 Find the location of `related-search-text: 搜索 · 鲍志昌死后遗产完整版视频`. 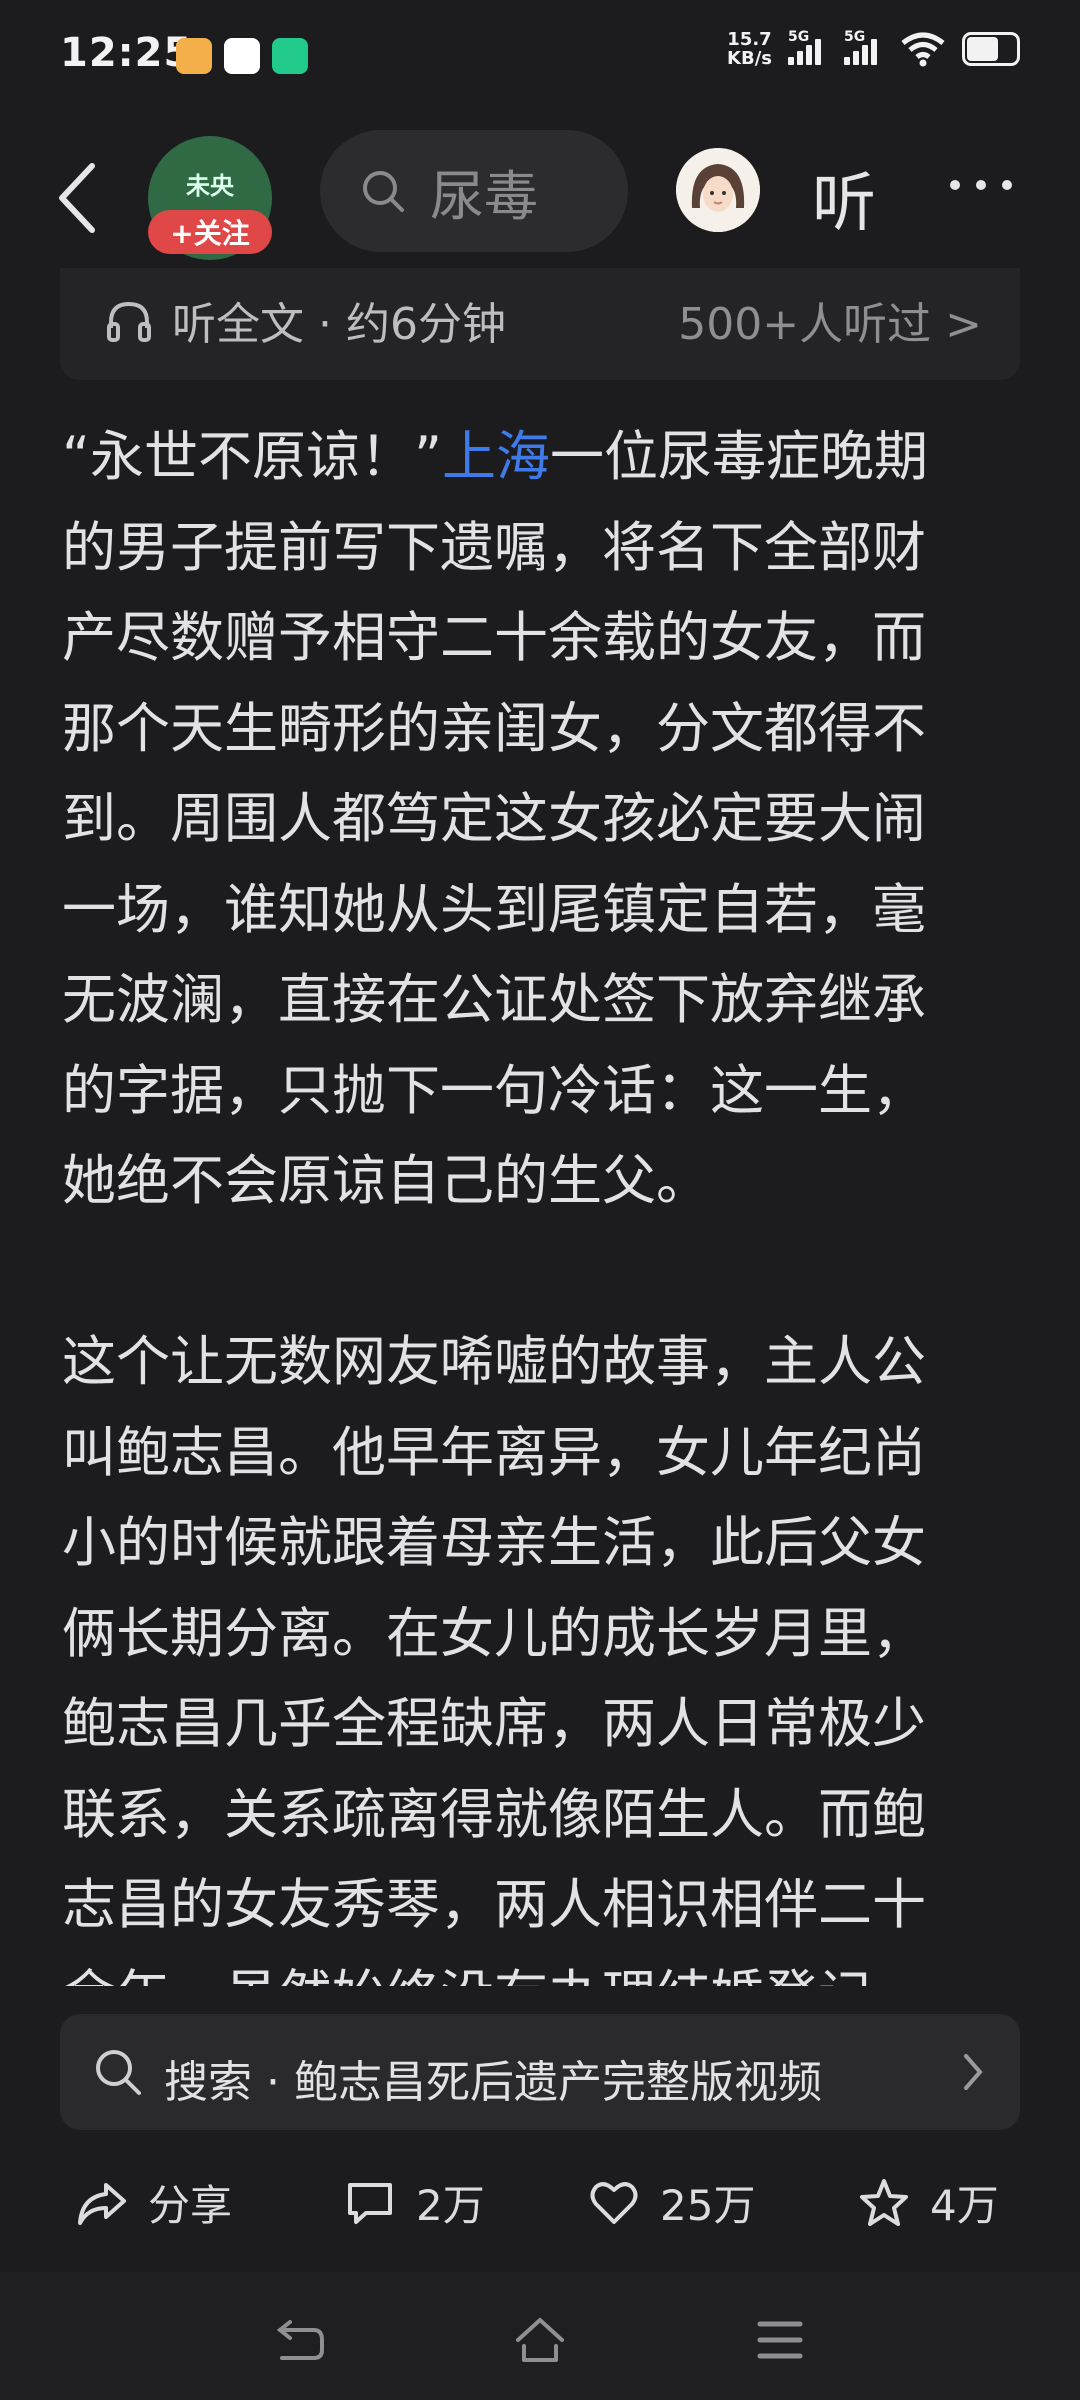

related-search-text: 搜索 · 鲍志昌死后遗产完整版视频 is located at coordinates (493, 2082).